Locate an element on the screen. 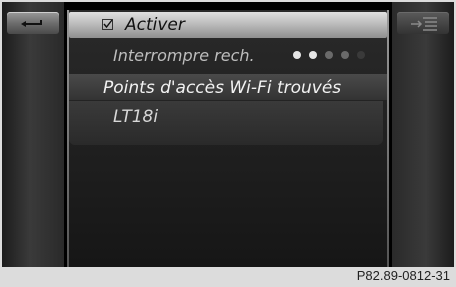  menu-button is located at coordinates (423, 23).